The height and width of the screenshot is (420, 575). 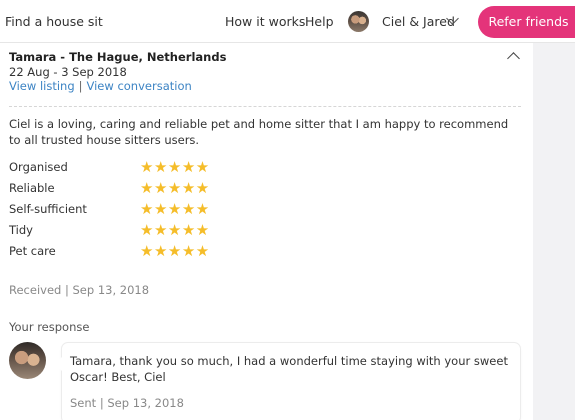 I want to click on review-links: View listing | View conversation, so click(x=100, y=86).